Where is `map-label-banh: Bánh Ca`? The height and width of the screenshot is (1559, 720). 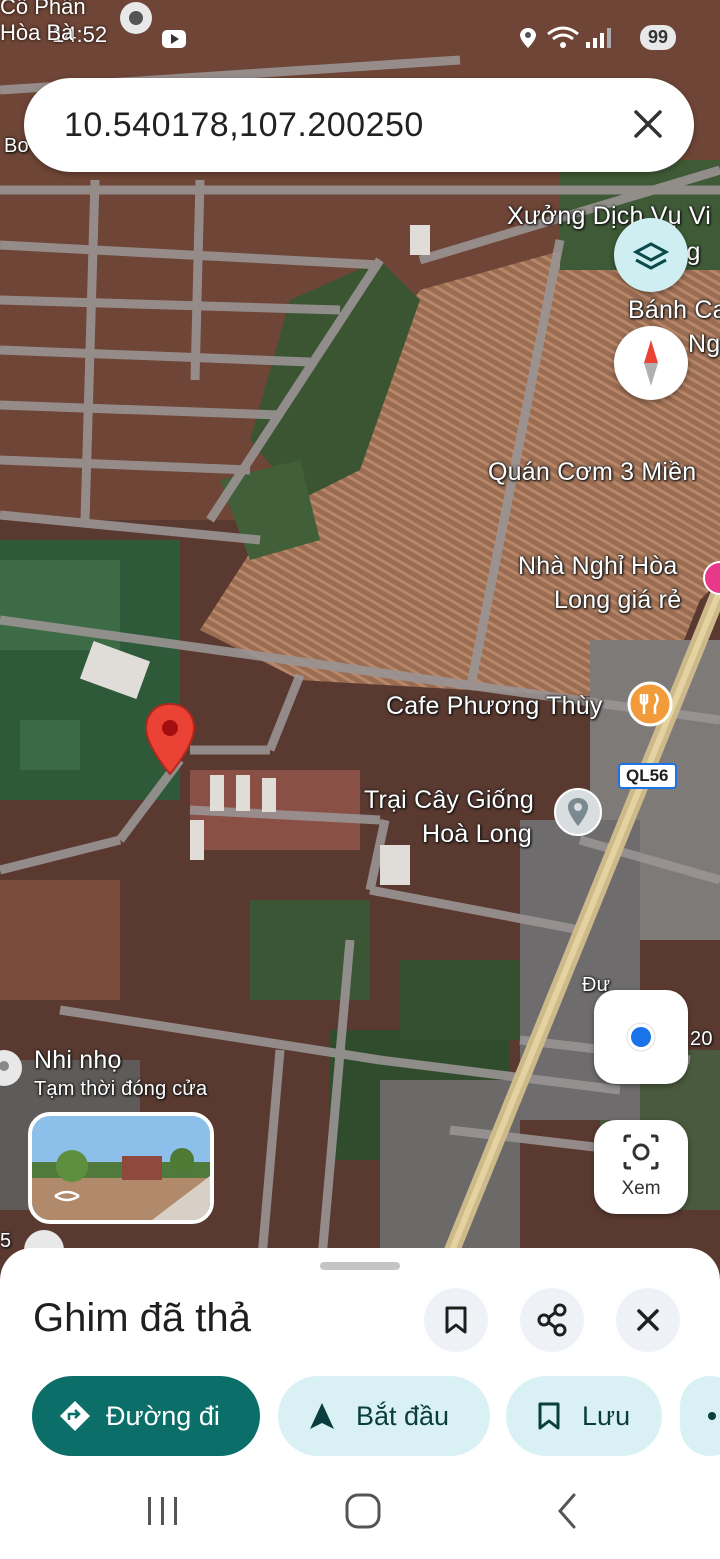
map-label-banh: Bánh Ca is located at coordinates (674, 310).